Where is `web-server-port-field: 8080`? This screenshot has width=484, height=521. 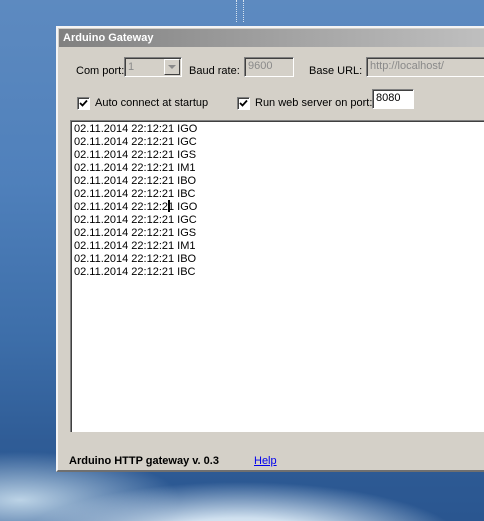
web-server-port-field: 8080 is located at coordinates (393, 99).